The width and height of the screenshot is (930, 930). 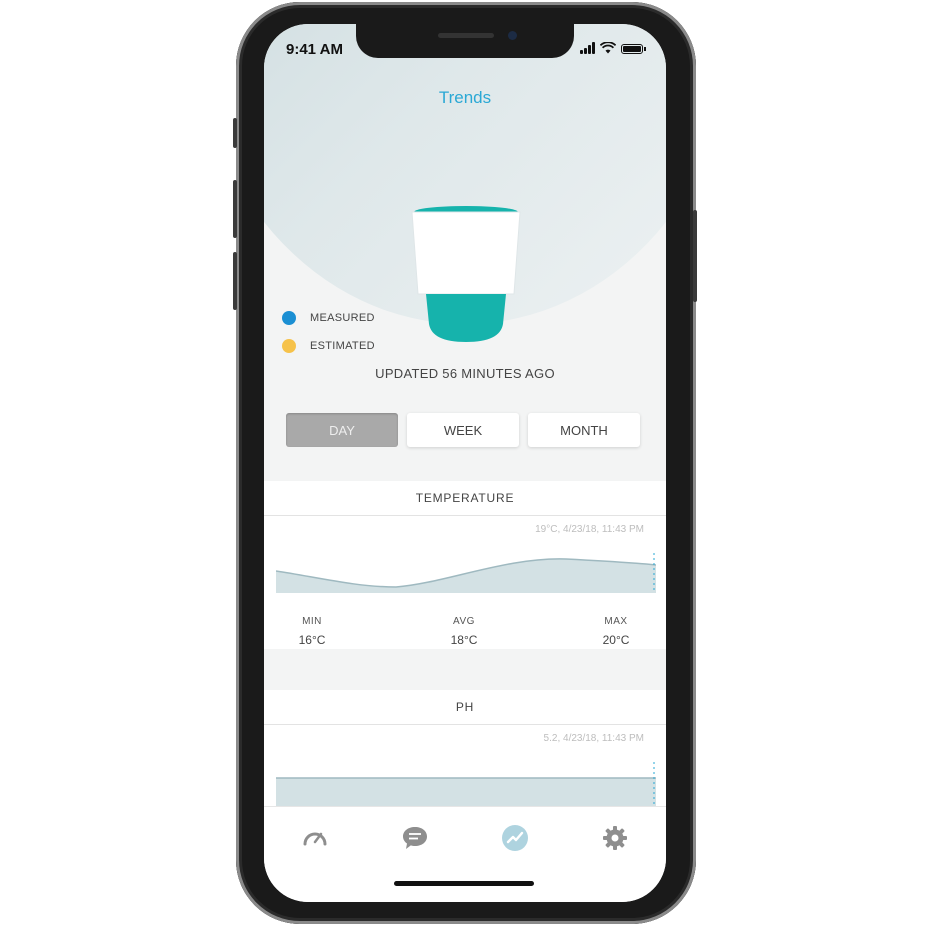 What do you see at coordinates (314, 49) in the screenshot?
I see `status-time: 9:41 AM` at bounding box center [314, 49].